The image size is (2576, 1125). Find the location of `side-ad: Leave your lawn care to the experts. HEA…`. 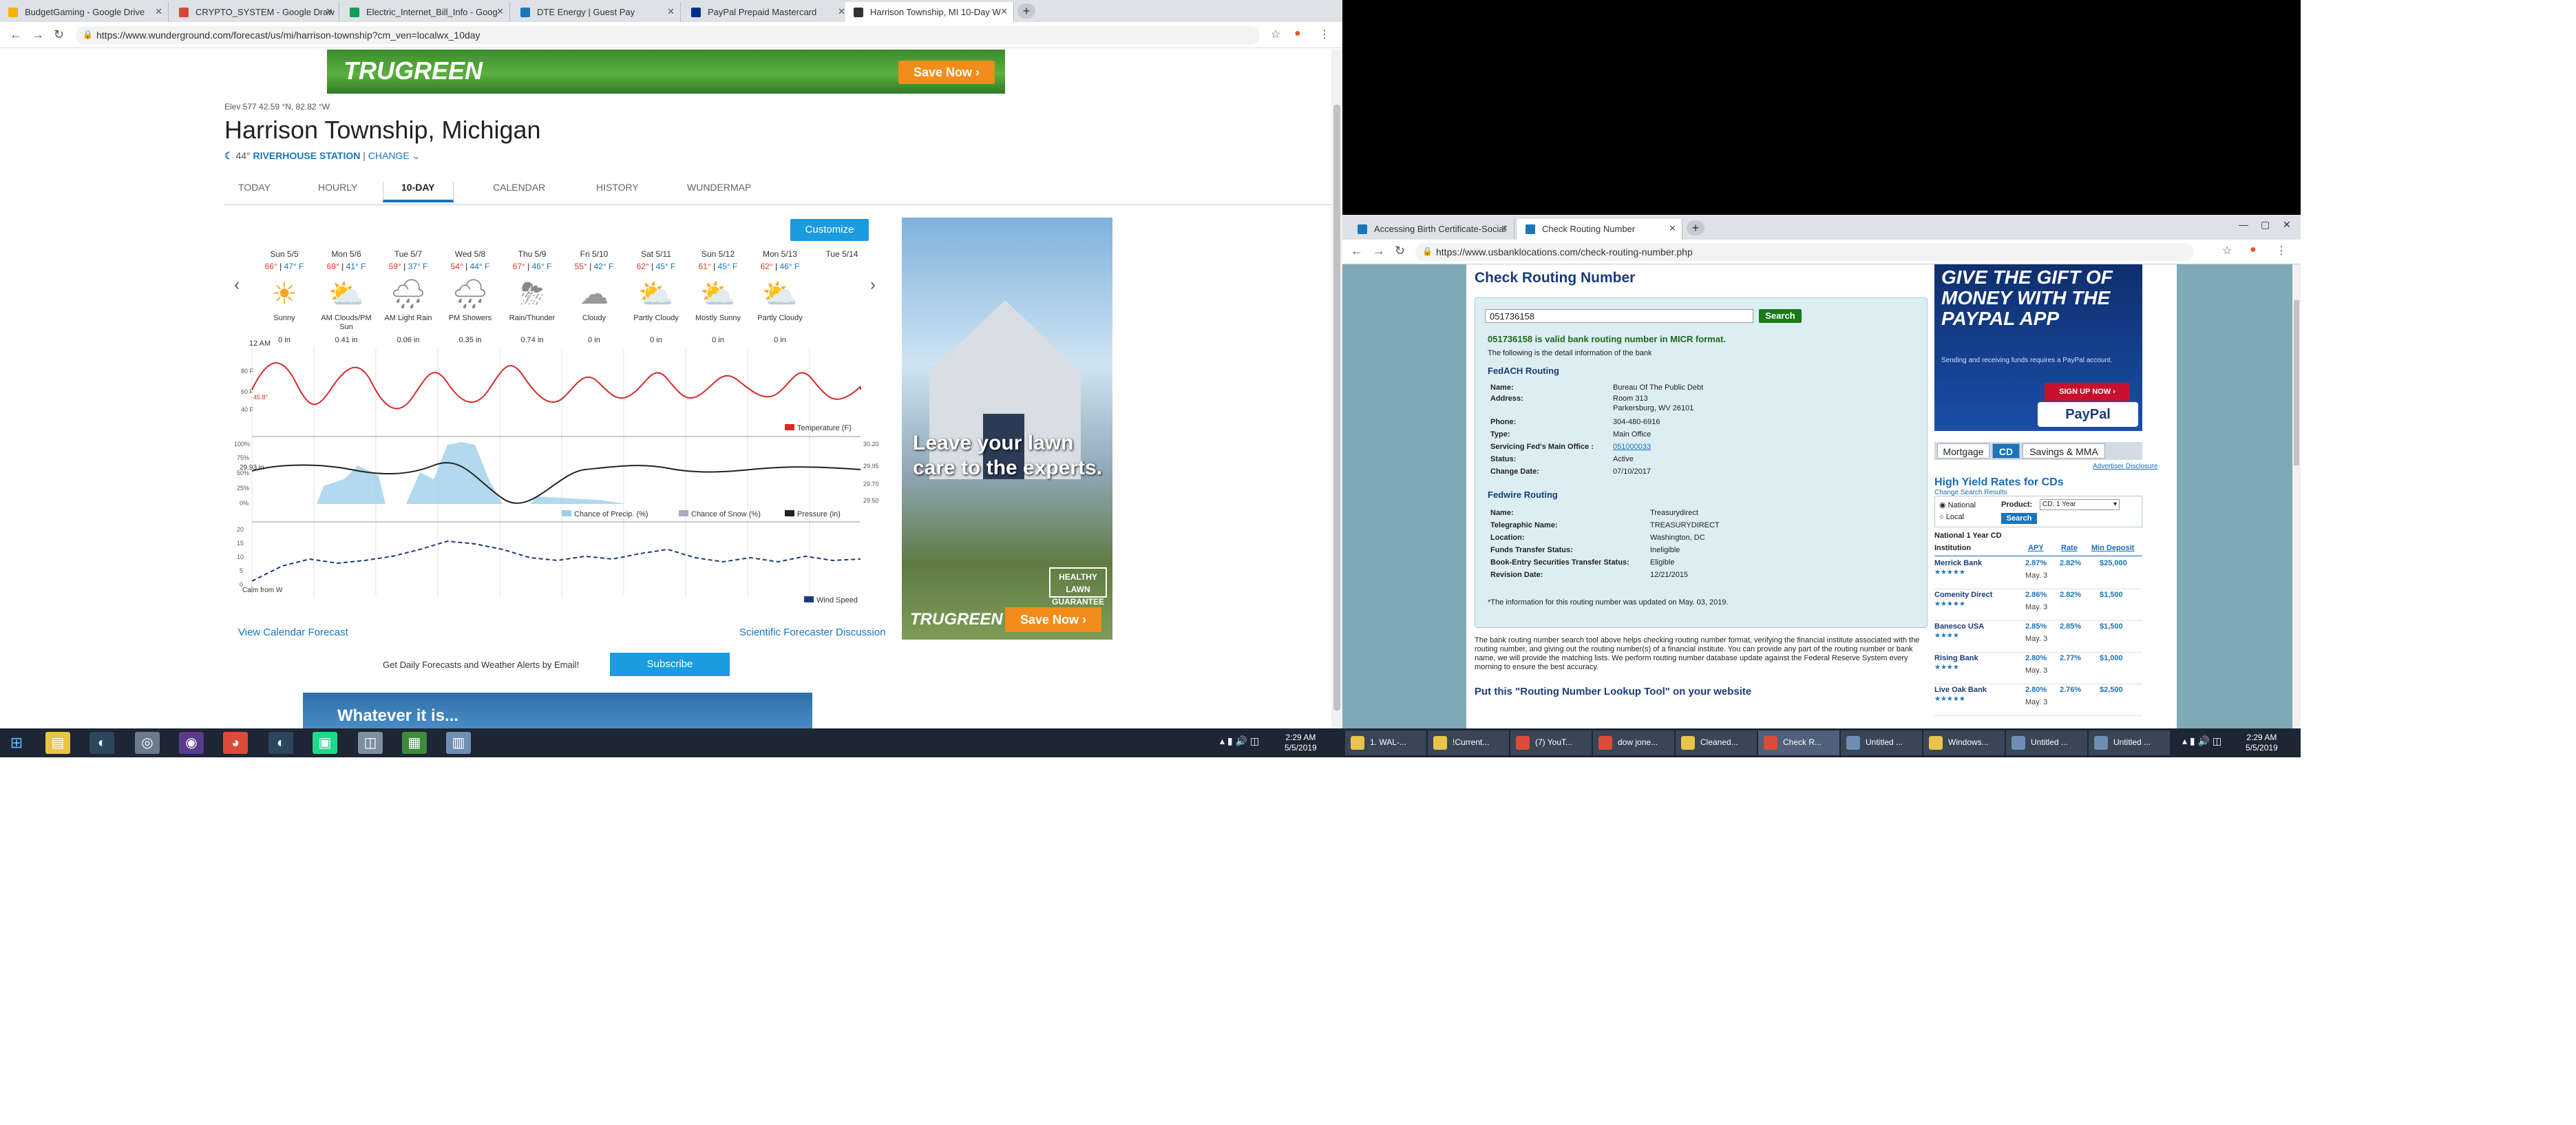

side-ad: Leave your lawn care to the experts. HEA… is located at coordinates (1007, 429).